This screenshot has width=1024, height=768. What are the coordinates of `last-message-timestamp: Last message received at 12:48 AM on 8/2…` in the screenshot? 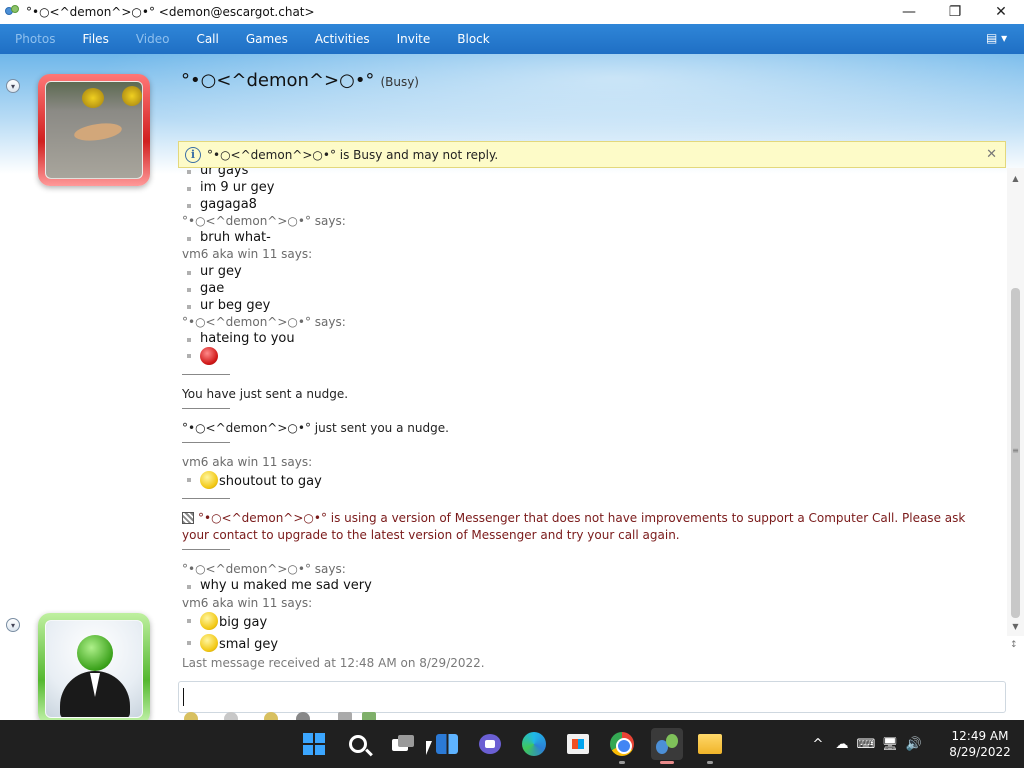 It's located at (333, 663).